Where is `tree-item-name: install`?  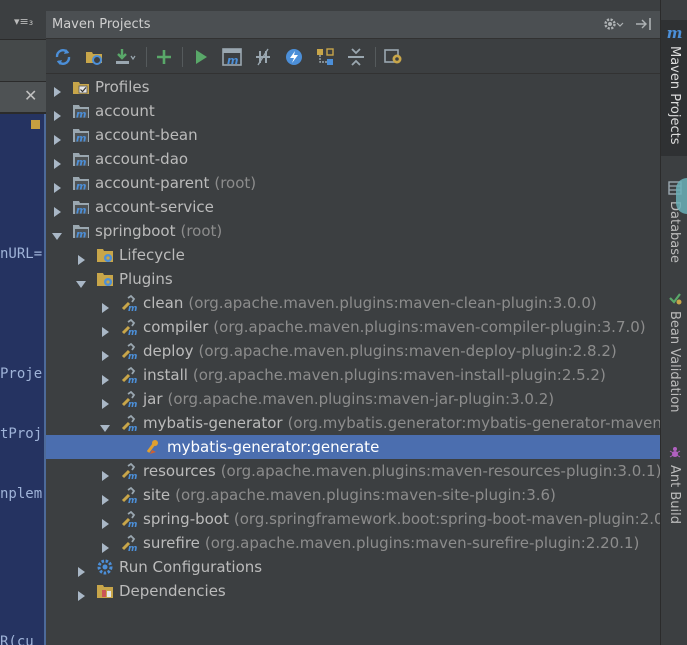
tree-item-name: install is located at coordinates (165, 375).